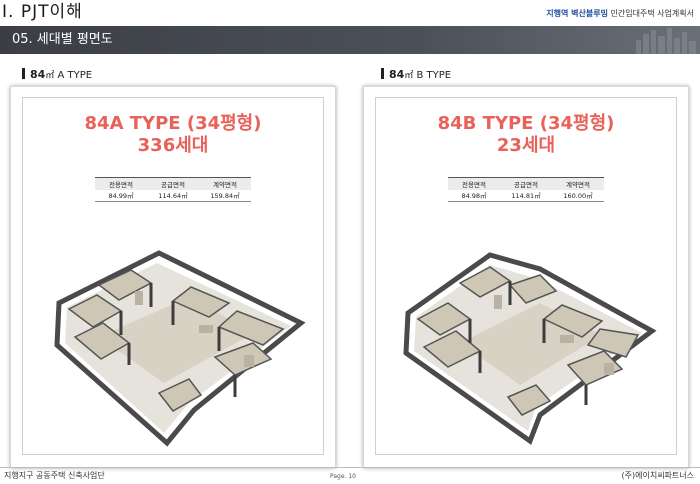  Describe the element at coordinates (173, 195) in the screenshot. I see `spec-value: 114.64㎡` at that location.